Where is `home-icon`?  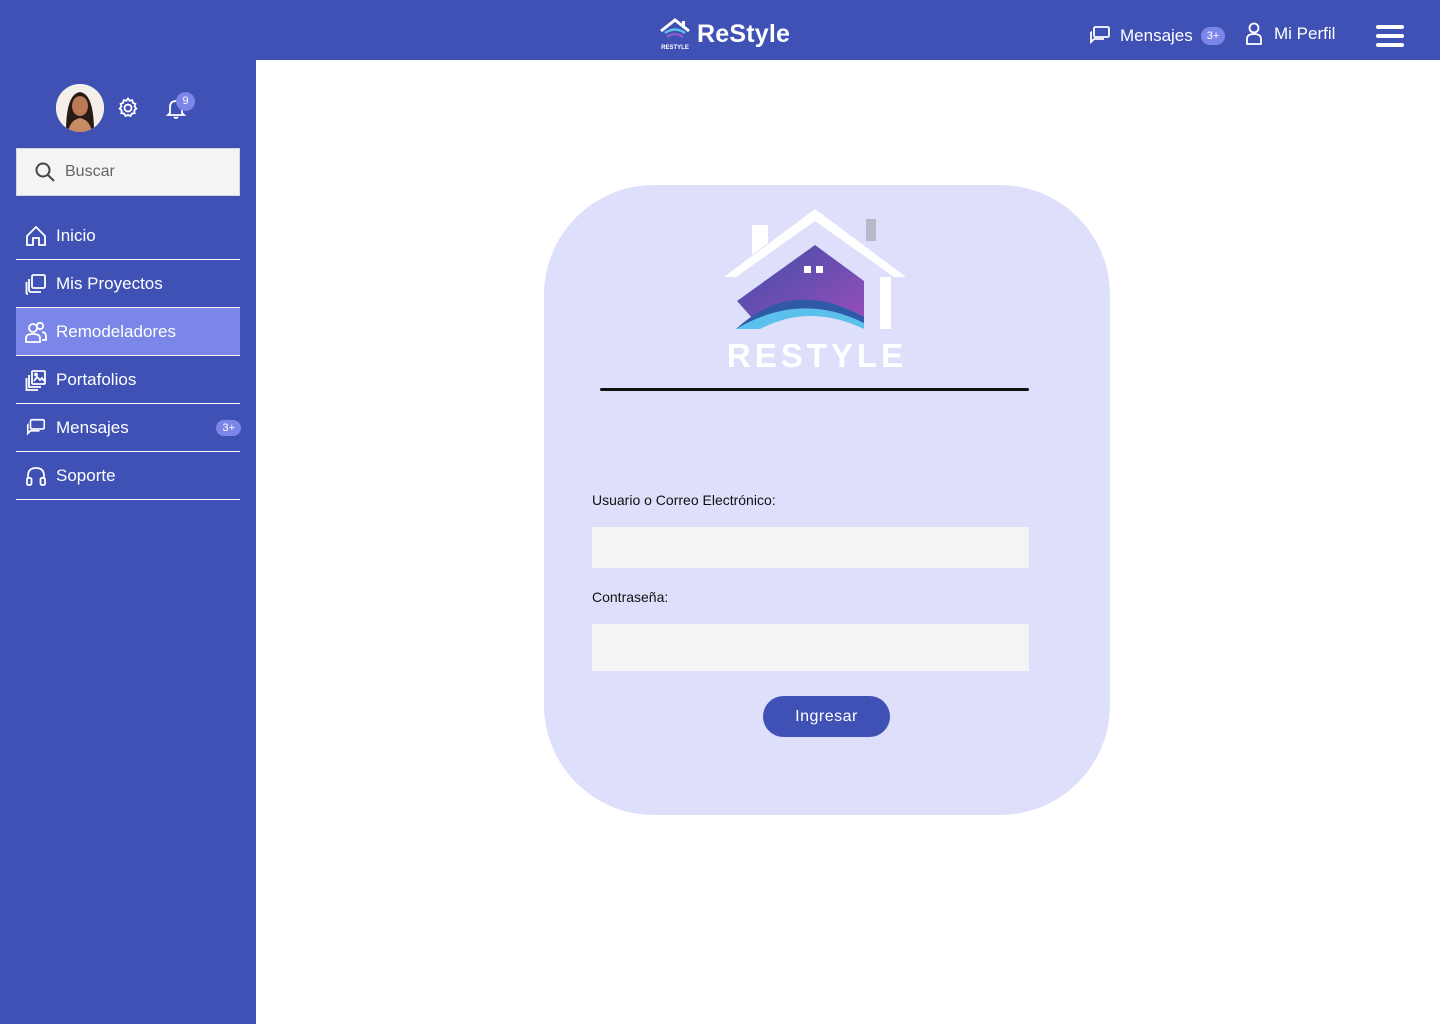 home-icon is located at coordinates (36, 235).